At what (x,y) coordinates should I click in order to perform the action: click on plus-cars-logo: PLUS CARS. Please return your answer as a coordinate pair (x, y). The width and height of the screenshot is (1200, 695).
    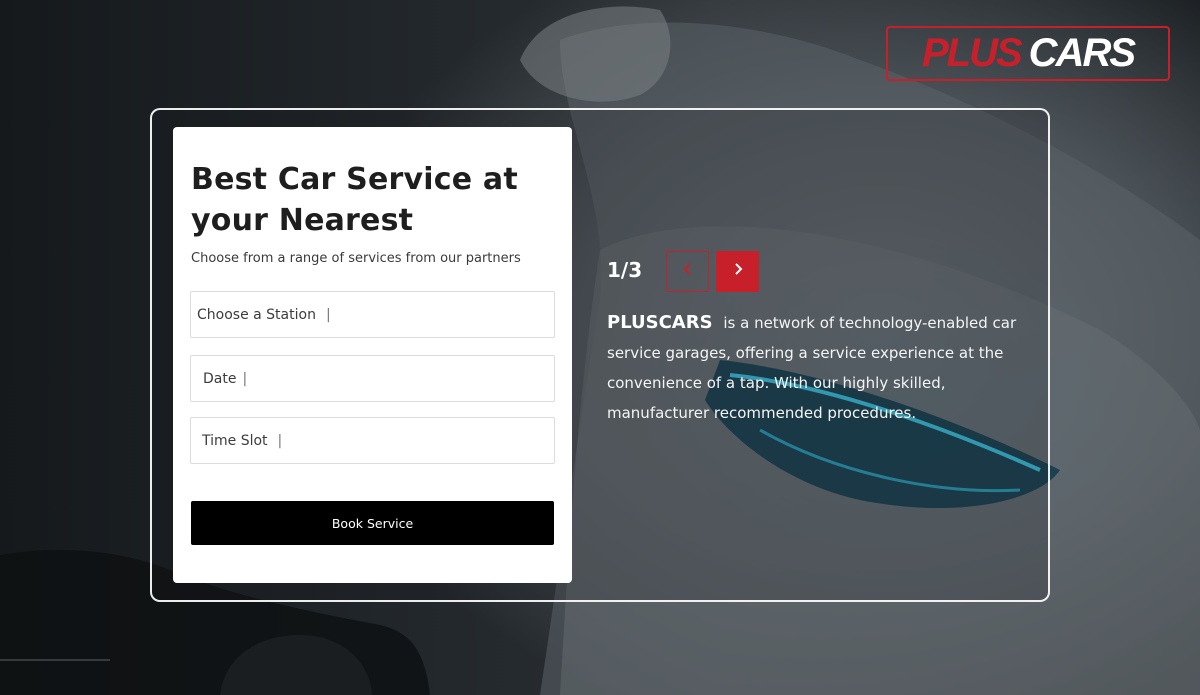
    Looking at the image, I should click on (1028, 53).